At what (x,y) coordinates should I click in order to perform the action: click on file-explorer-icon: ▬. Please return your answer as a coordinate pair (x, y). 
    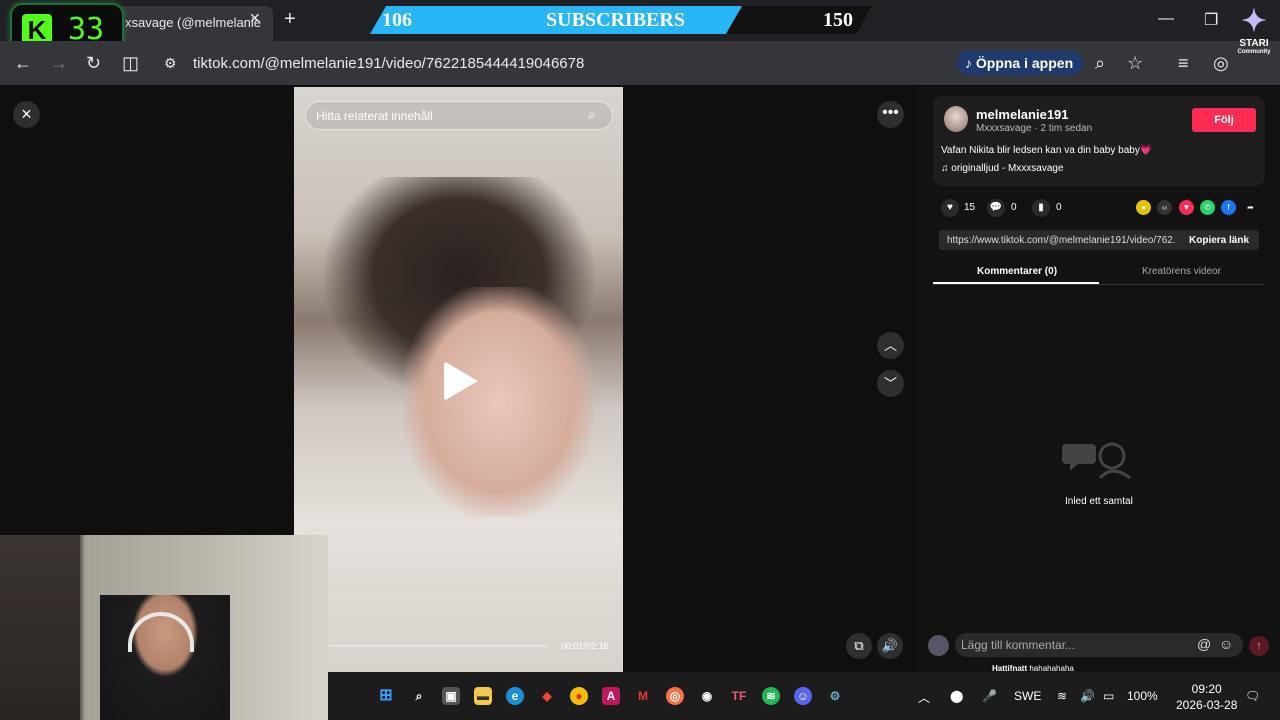
    Looking at the image, I should click on (483, 696).